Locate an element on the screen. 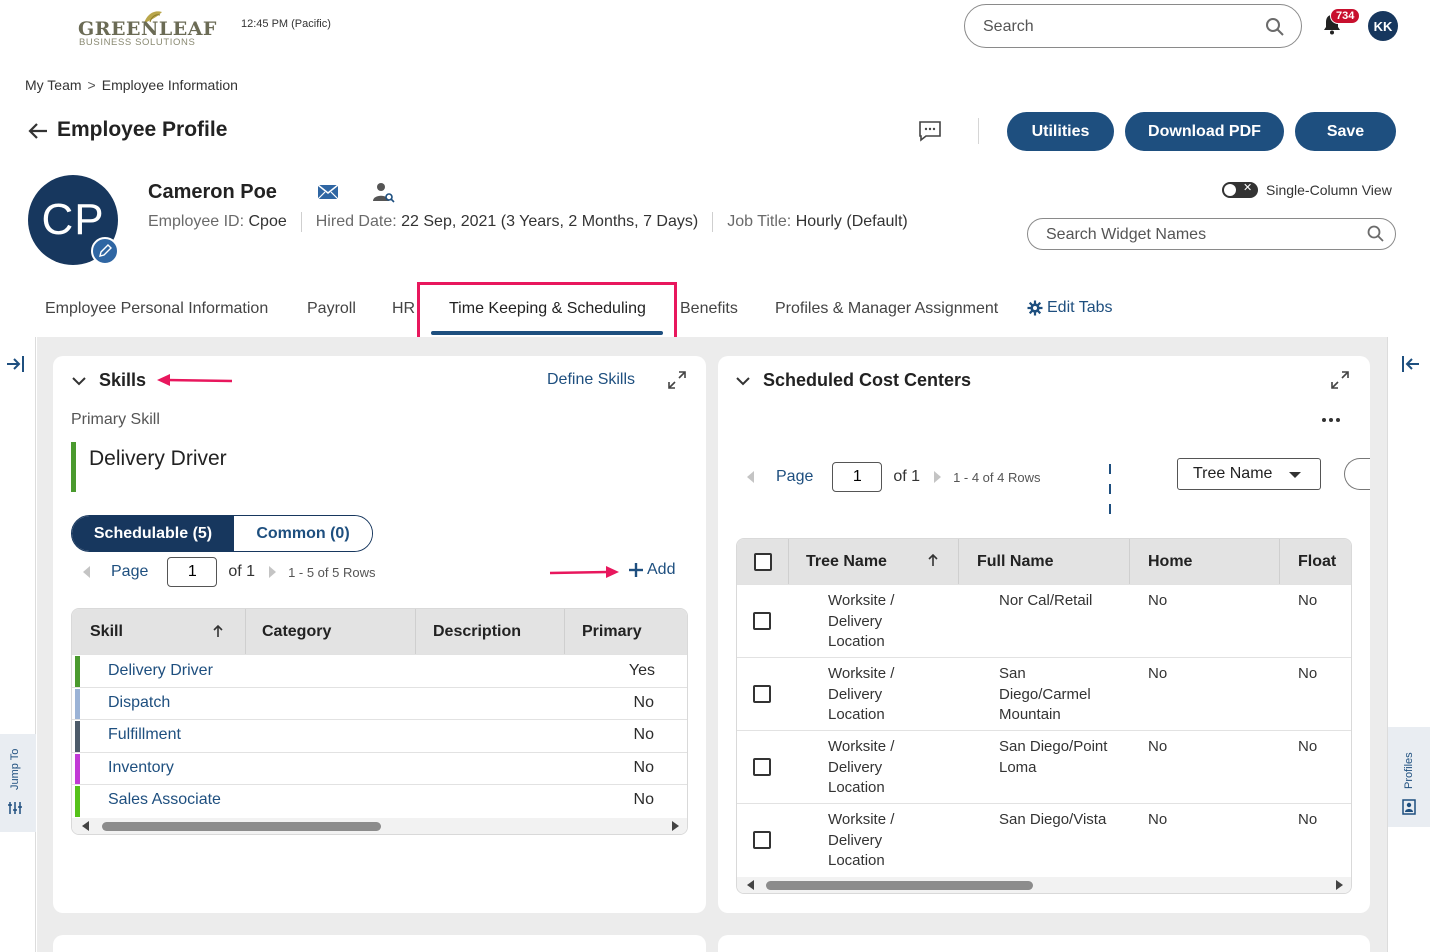 The image size is (1430, 952). cost-centers-pager: Page of 1 1 - 4 of 4 Rows is located at coordinates (894, 477).